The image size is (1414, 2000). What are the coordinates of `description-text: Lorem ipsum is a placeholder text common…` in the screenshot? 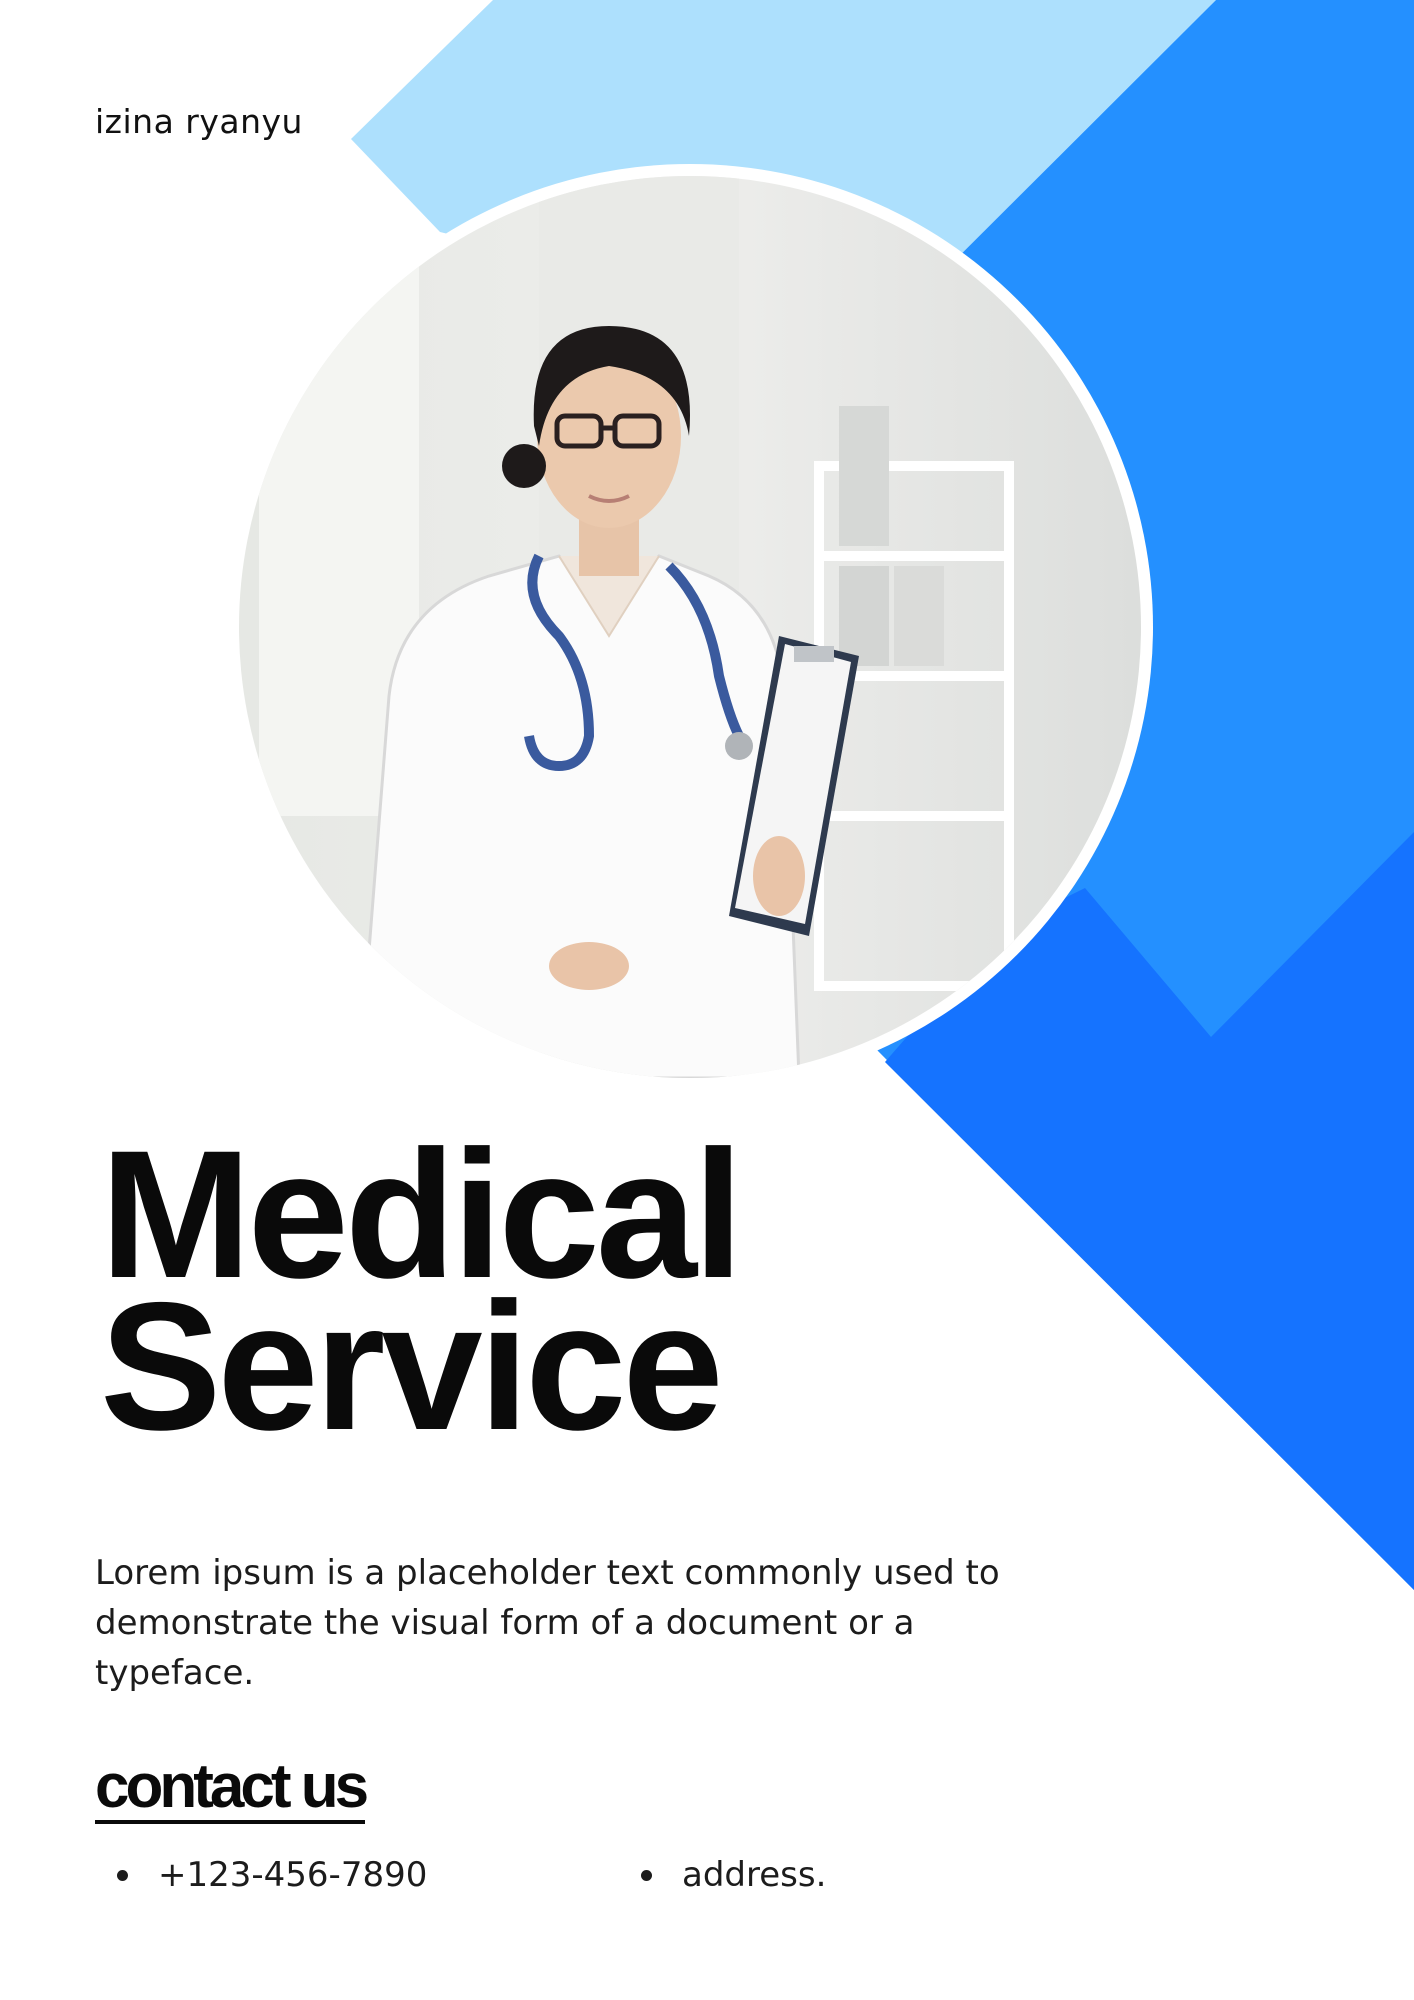 It's located at (547, 1623).